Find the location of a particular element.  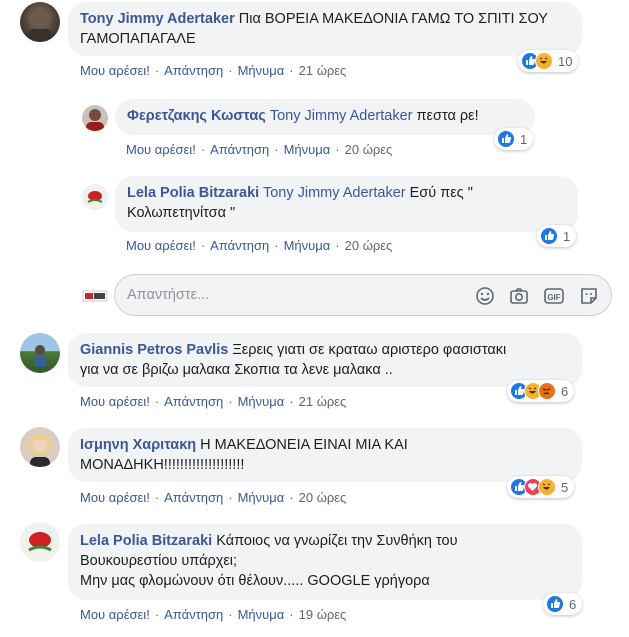

reply-input is located at coordinates (297, 295).